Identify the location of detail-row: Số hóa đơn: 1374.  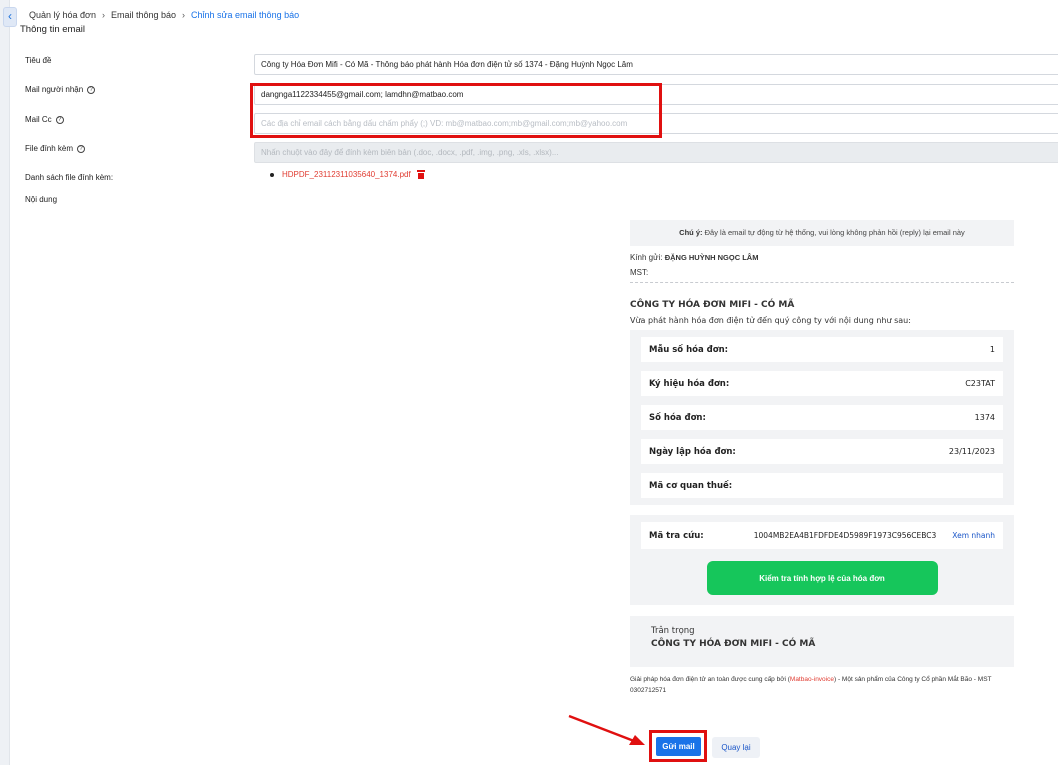
(822, 417).